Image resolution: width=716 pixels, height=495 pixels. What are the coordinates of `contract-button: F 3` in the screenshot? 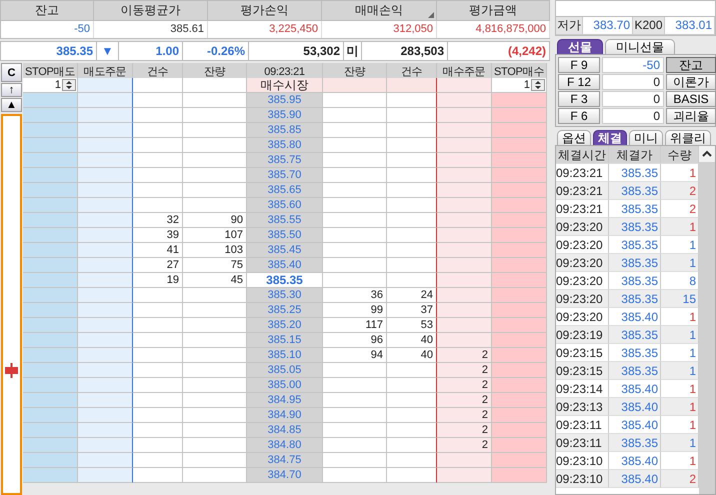 It's located at (579, 99).